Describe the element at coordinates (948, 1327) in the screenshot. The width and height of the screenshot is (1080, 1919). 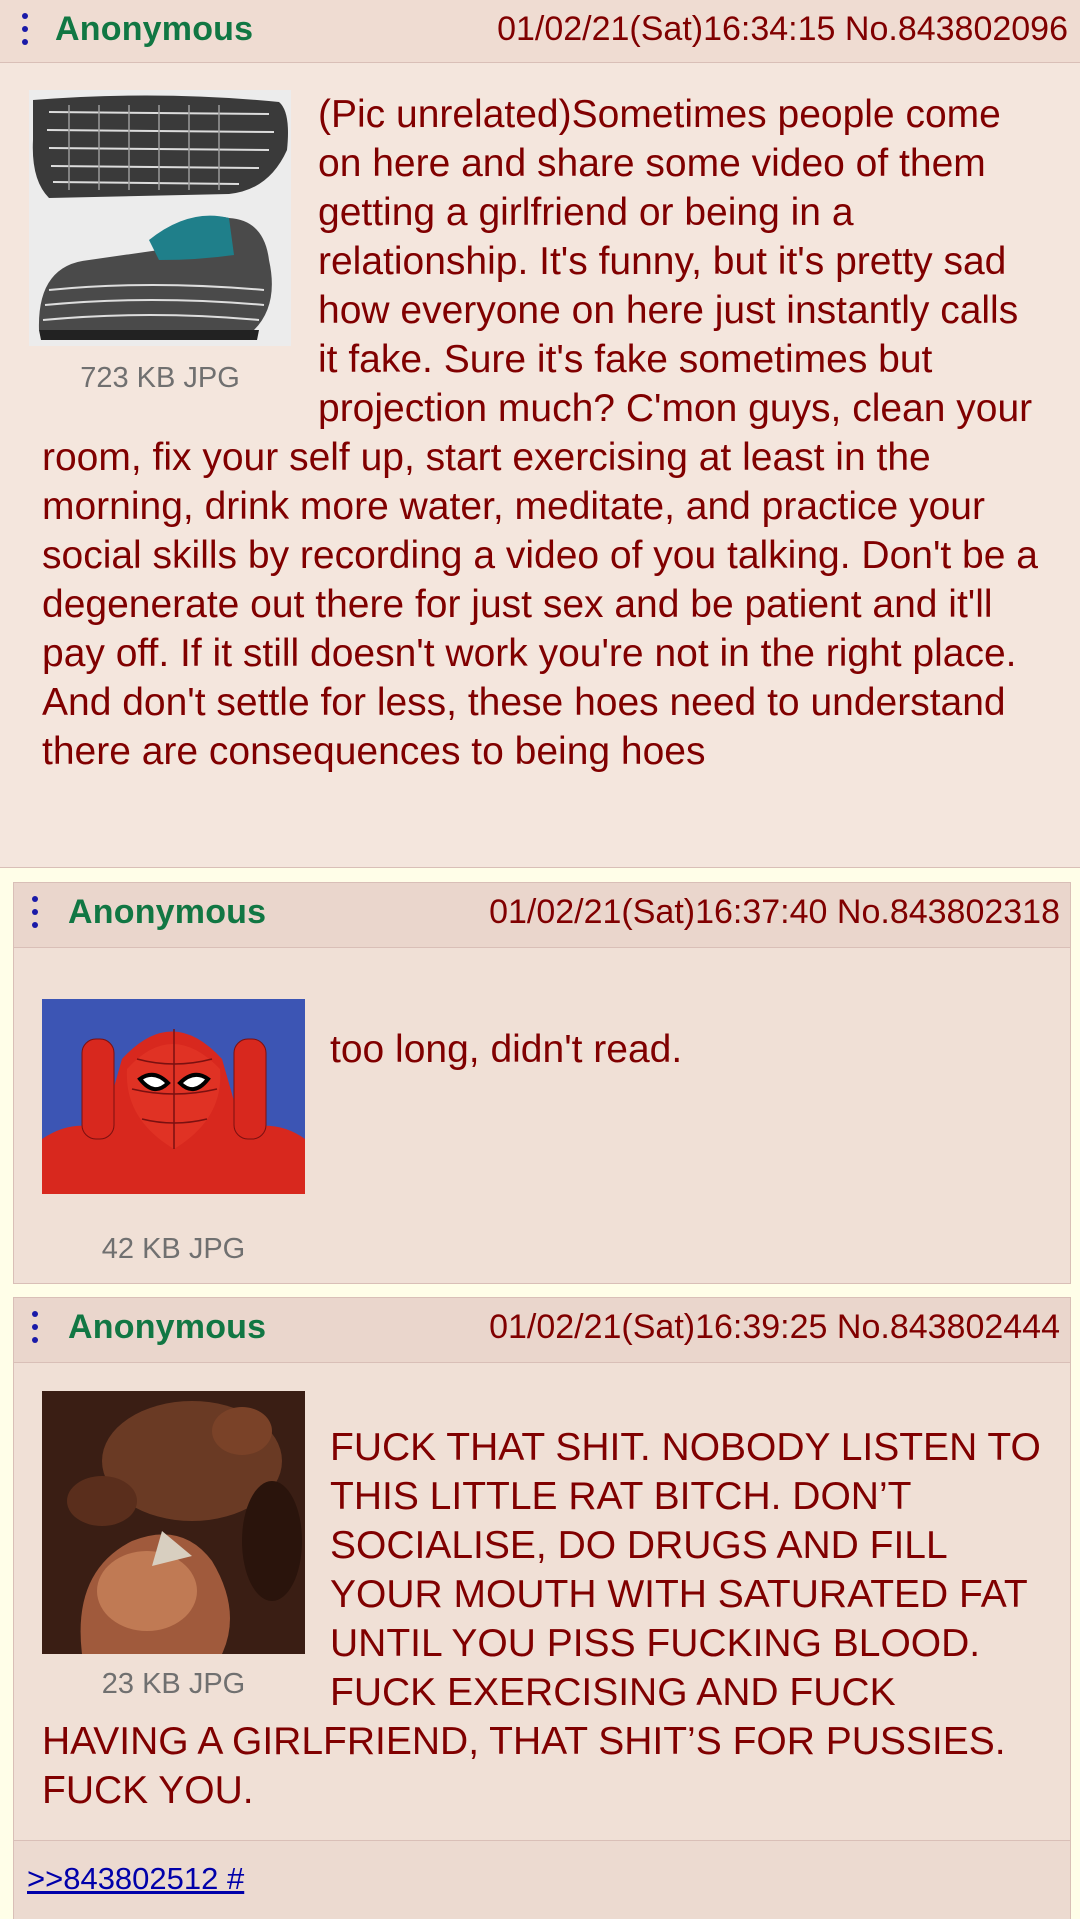
I see `post-number: No.843802444` at that location.